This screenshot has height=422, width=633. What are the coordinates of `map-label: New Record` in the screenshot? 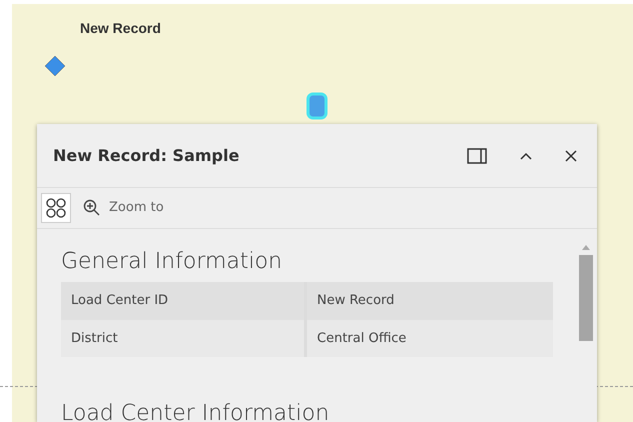 It's located at (120, 28).